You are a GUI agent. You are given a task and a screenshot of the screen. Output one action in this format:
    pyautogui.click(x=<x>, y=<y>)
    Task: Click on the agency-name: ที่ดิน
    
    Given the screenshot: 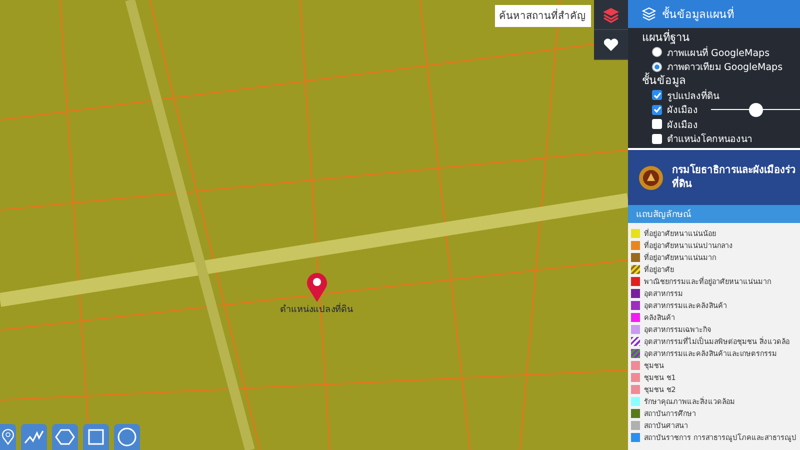 What is the action you would take?
    pyautogui.click(x=682, y=185)
    